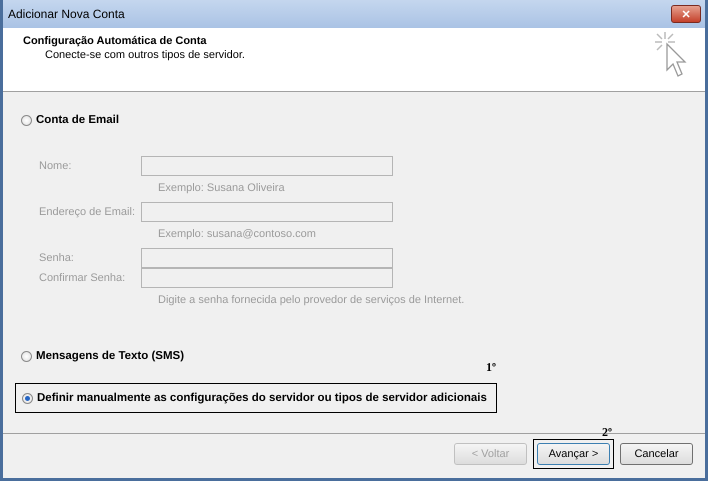 This screenshot has width=708, height=481. What do you see at coordinates (311, 299) in the screenshot?
I see `hint-text: Digite a senha fornecida pelo provedor de serviços de Internet.` at bounding box center [311, 299].